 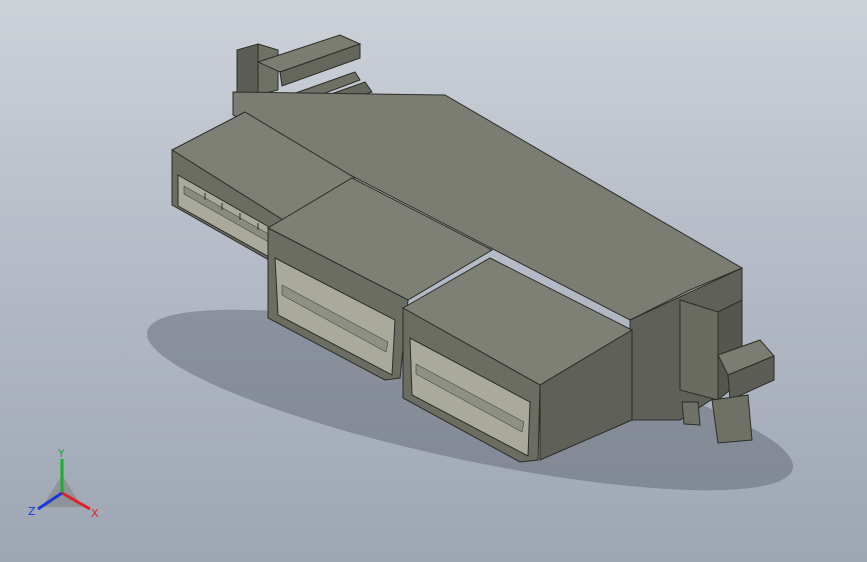 I want to click on right-mounting-tab, so click(x=727, y=371).